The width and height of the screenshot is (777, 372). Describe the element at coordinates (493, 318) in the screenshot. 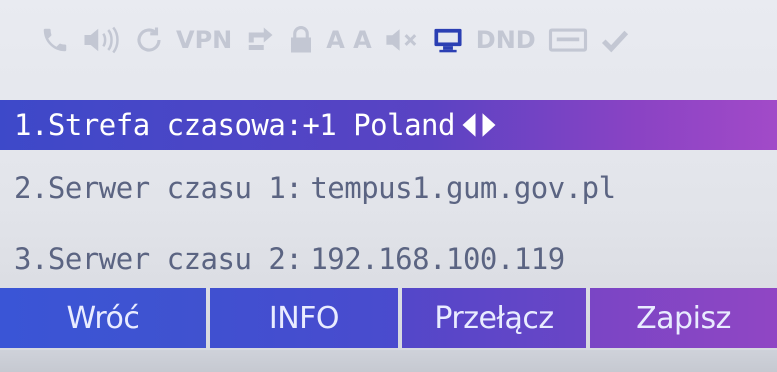

I see `switch-button: Przełącz` at that location.